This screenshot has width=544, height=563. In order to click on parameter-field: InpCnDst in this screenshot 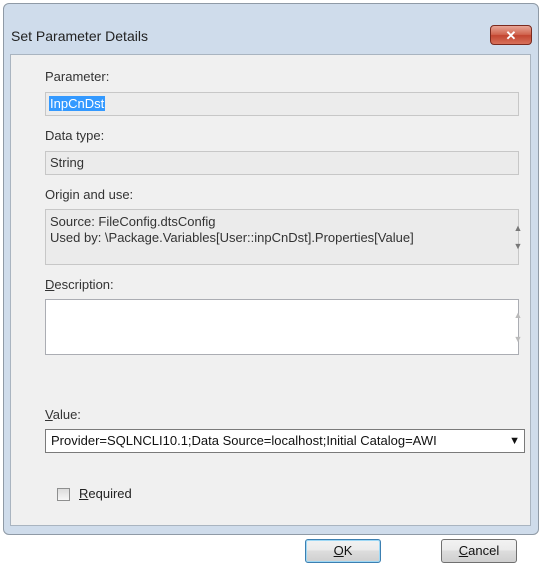, I will do `click(282, 104)`.